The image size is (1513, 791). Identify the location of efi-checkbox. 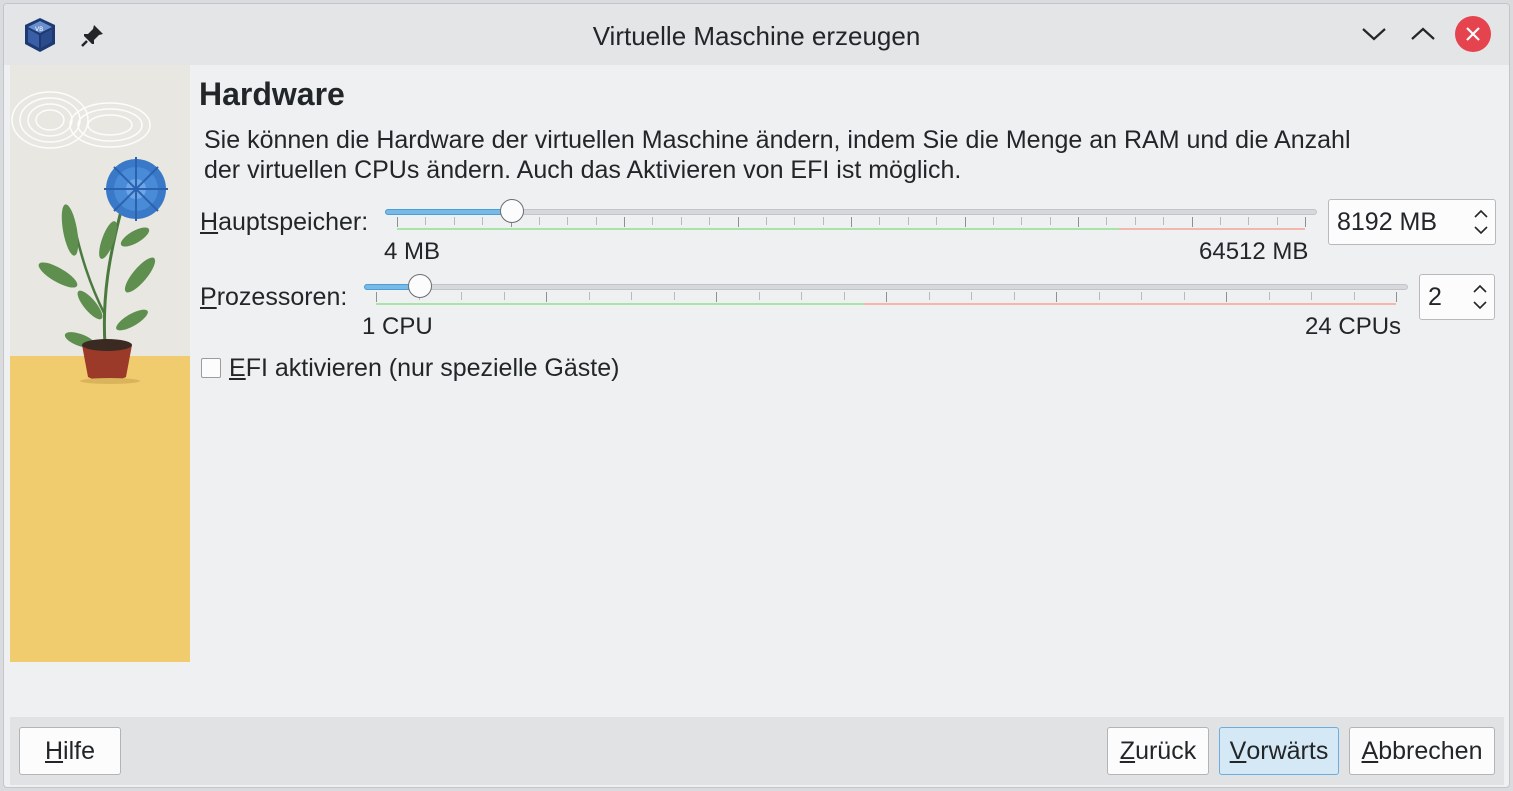
(211, 368).